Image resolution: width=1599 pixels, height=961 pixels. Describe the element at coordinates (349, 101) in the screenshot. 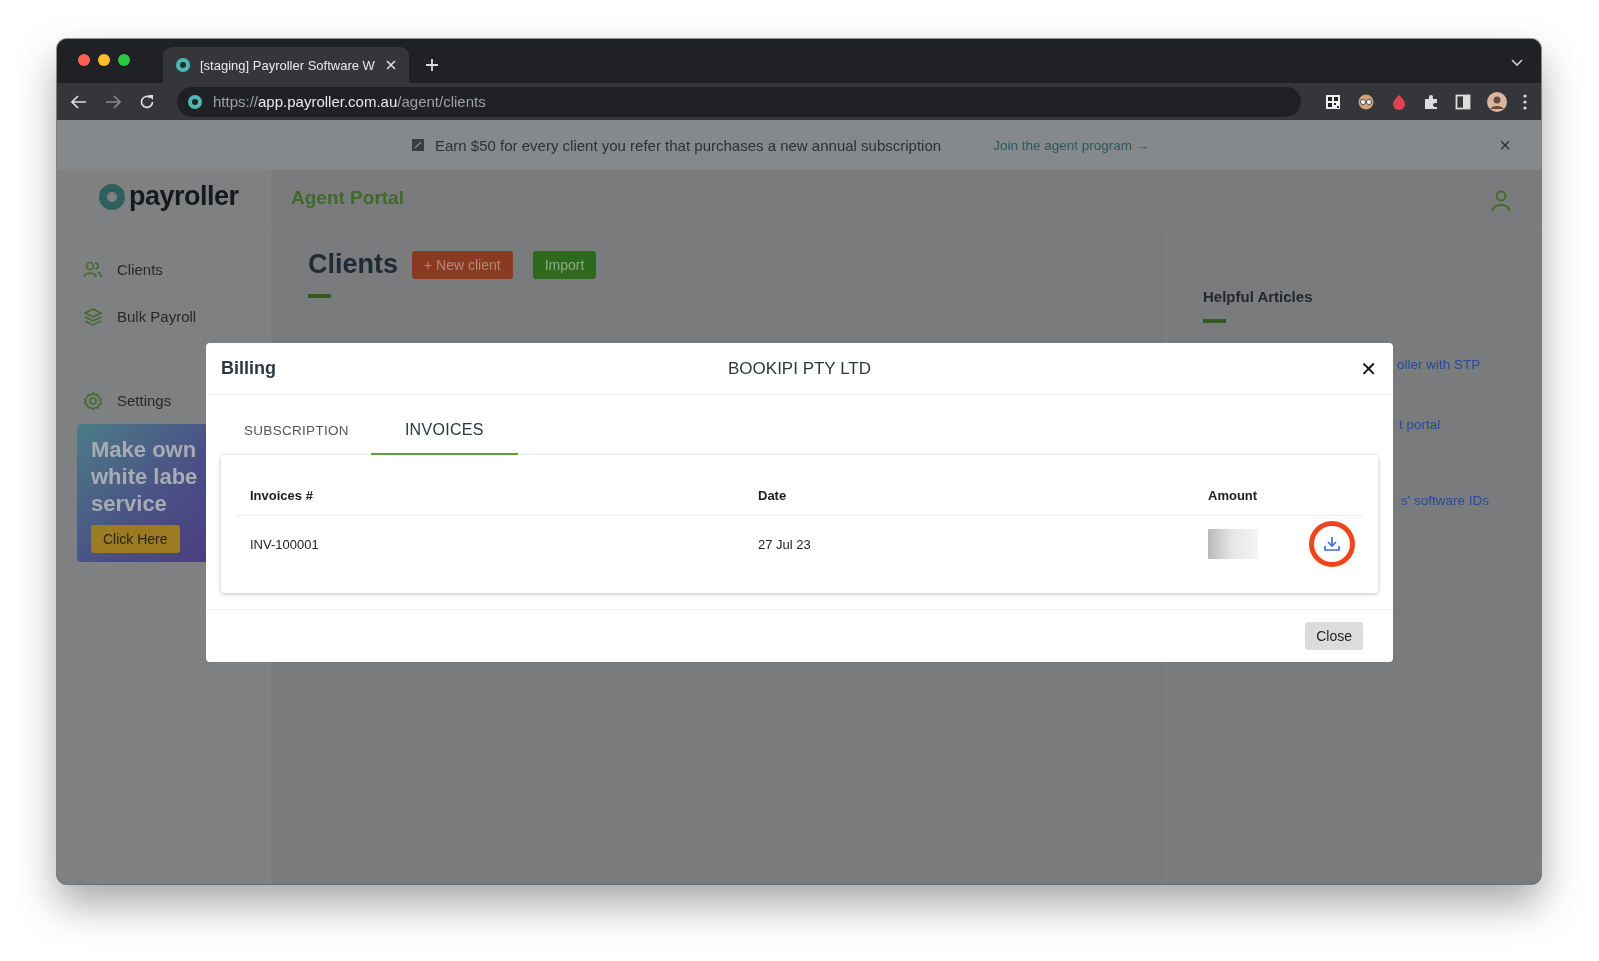

I see `url-text: https://app.payroller.com.au/agent/clients` at that location.